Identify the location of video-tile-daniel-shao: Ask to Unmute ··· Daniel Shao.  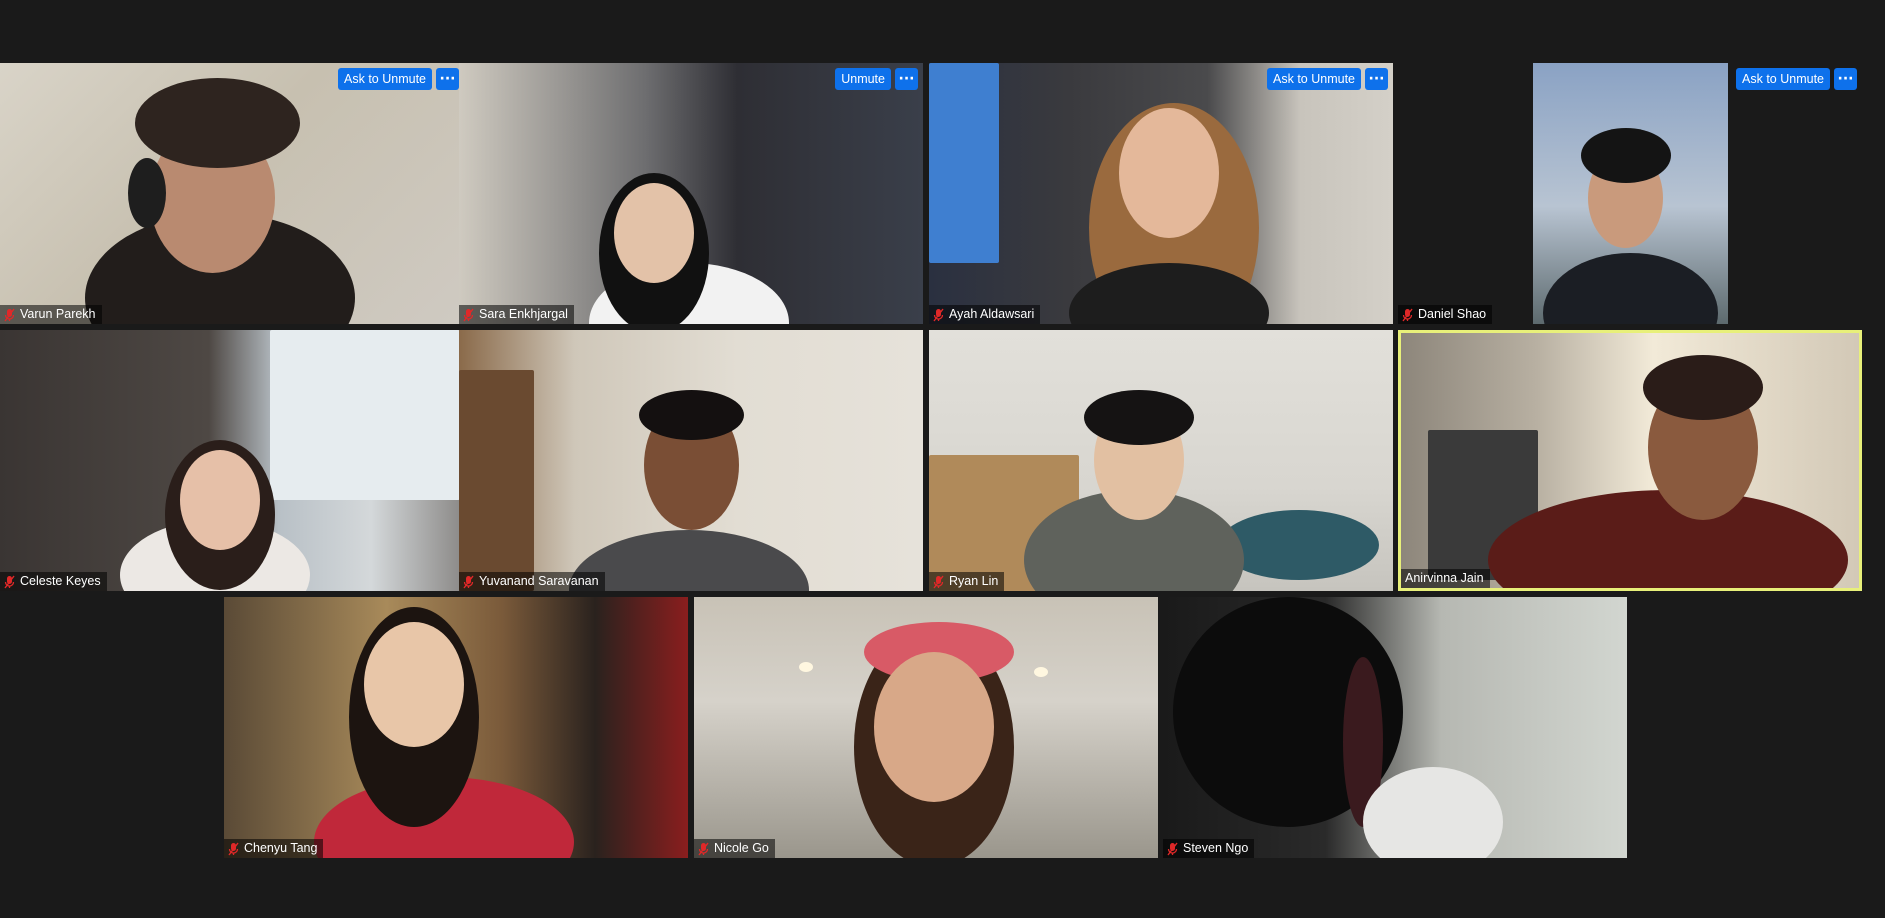
(1630, 193).